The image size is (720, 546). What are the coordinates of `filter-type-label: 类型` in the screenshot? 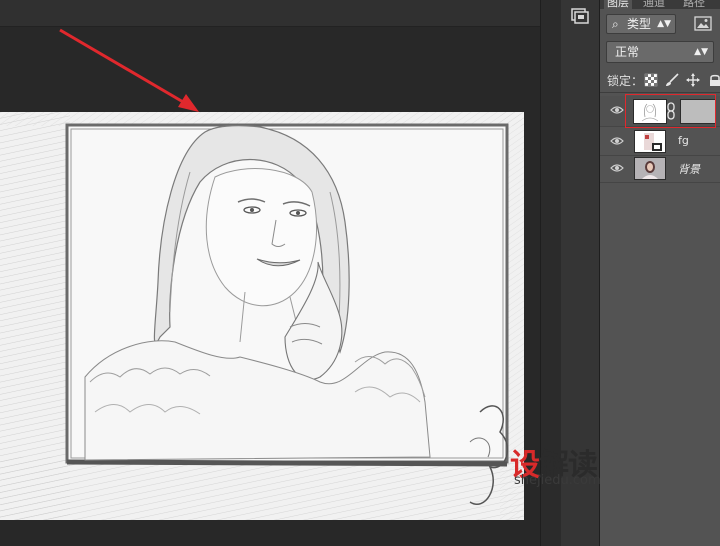 It's located at (639, 24).